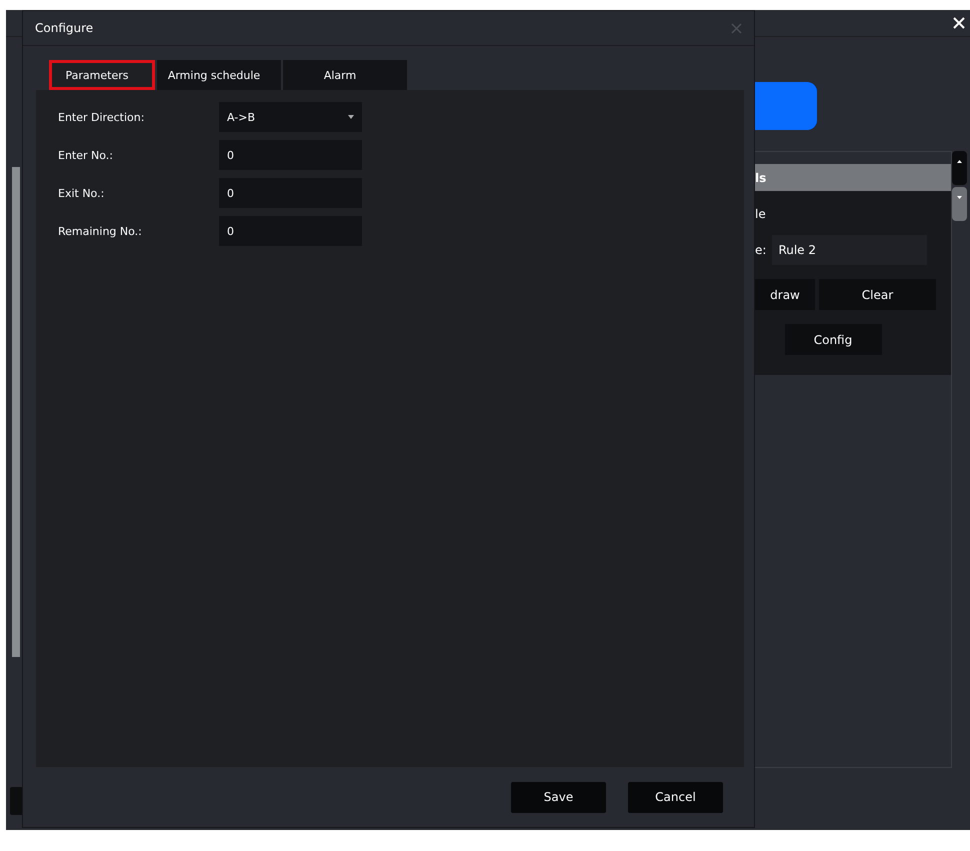  I want to click on field-label: Remaining No.:, so click(100, 231).